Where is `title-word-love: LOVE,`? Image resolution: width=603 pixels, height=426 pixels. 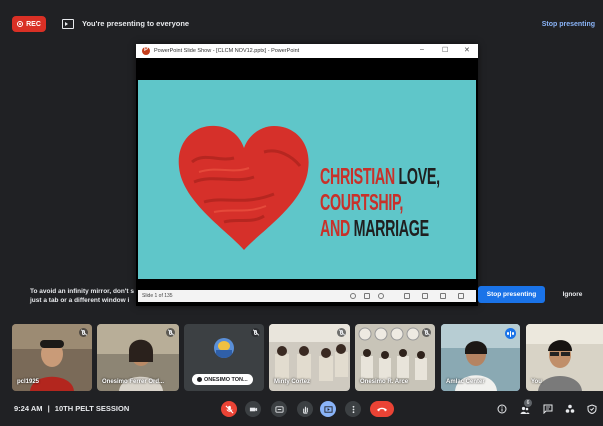
title-word-love: LOVE, is located at coordinates (419, 176).